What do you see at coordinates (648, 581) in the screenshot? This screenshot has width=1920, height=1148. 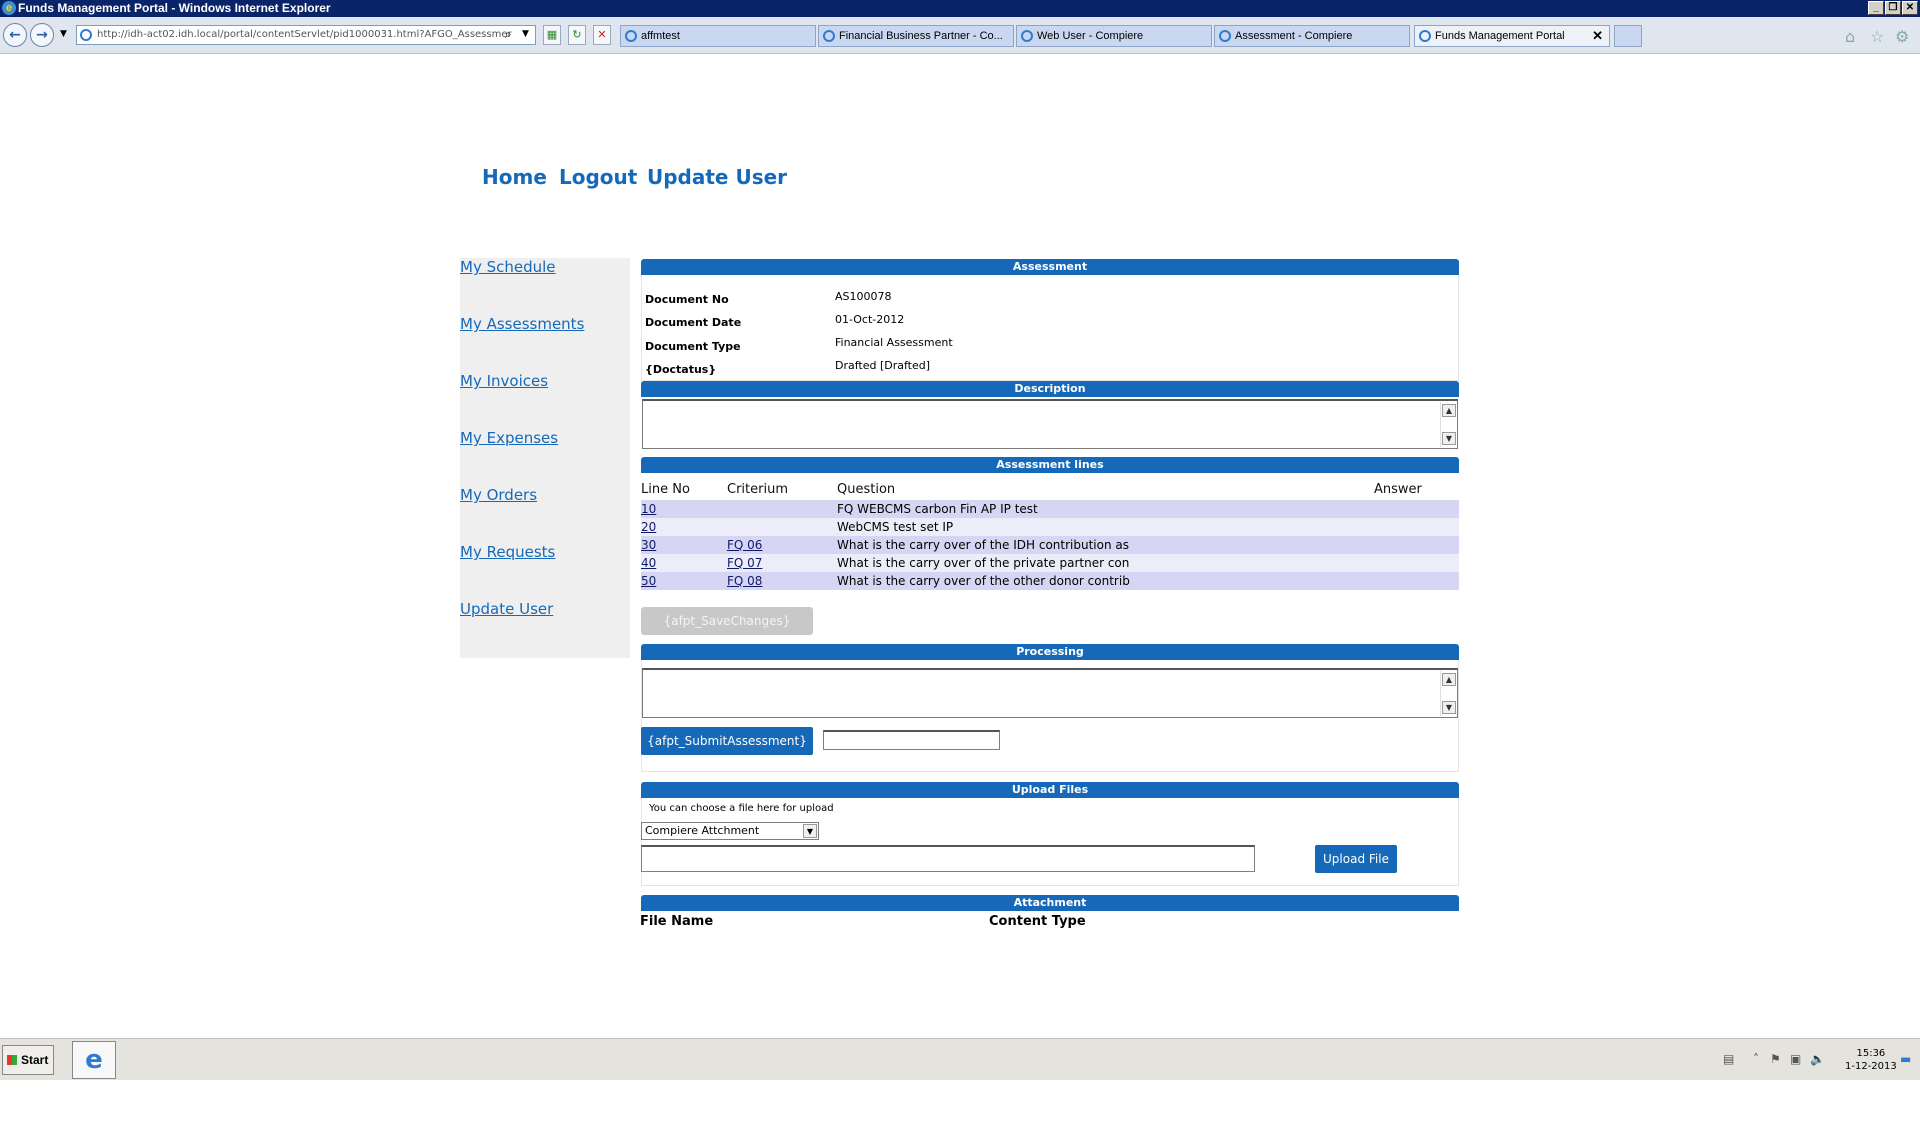 I see `line-no-link: 50` at bounding box center [648, 581].